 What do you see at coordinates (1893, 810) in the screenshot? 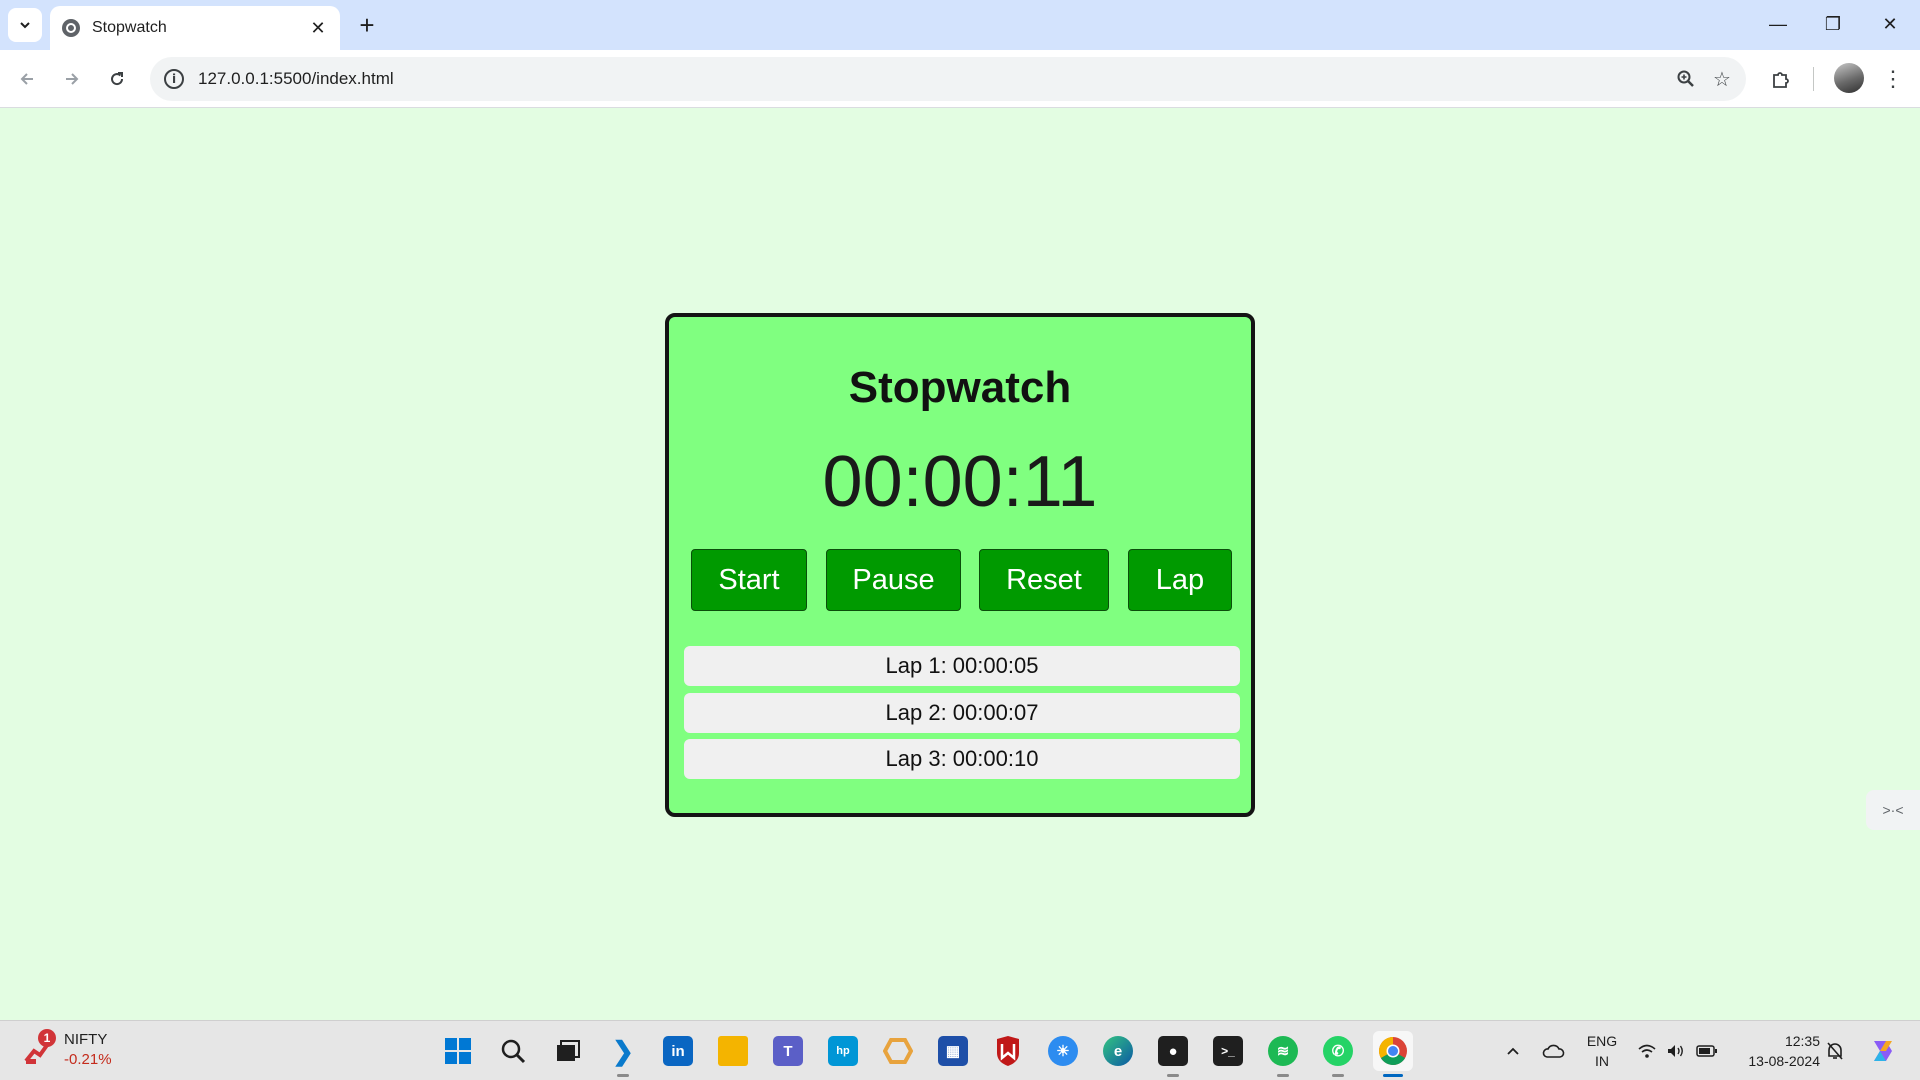
I see `side-panel-toggle-icon: >·<` at bounding box center [1893, 810].